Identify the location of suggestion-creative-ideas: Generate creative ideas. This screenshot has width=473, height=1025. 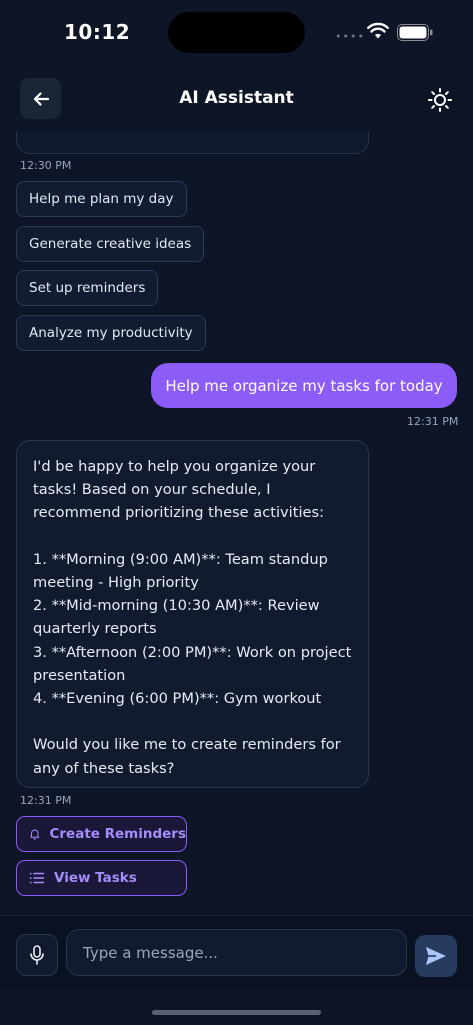
(110, 244).